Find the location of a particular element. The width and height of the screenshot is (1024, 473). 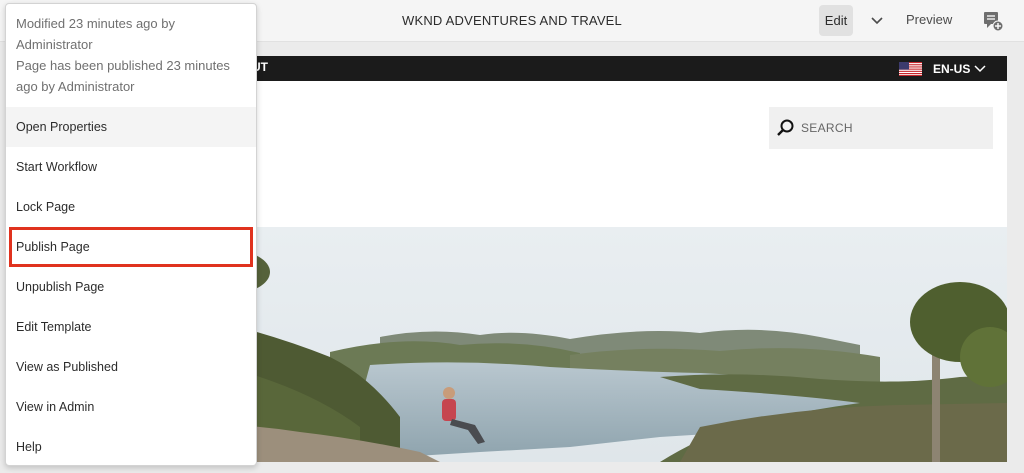

menu-item-view-as-published: View as Published is located at coordinates (131, 367).